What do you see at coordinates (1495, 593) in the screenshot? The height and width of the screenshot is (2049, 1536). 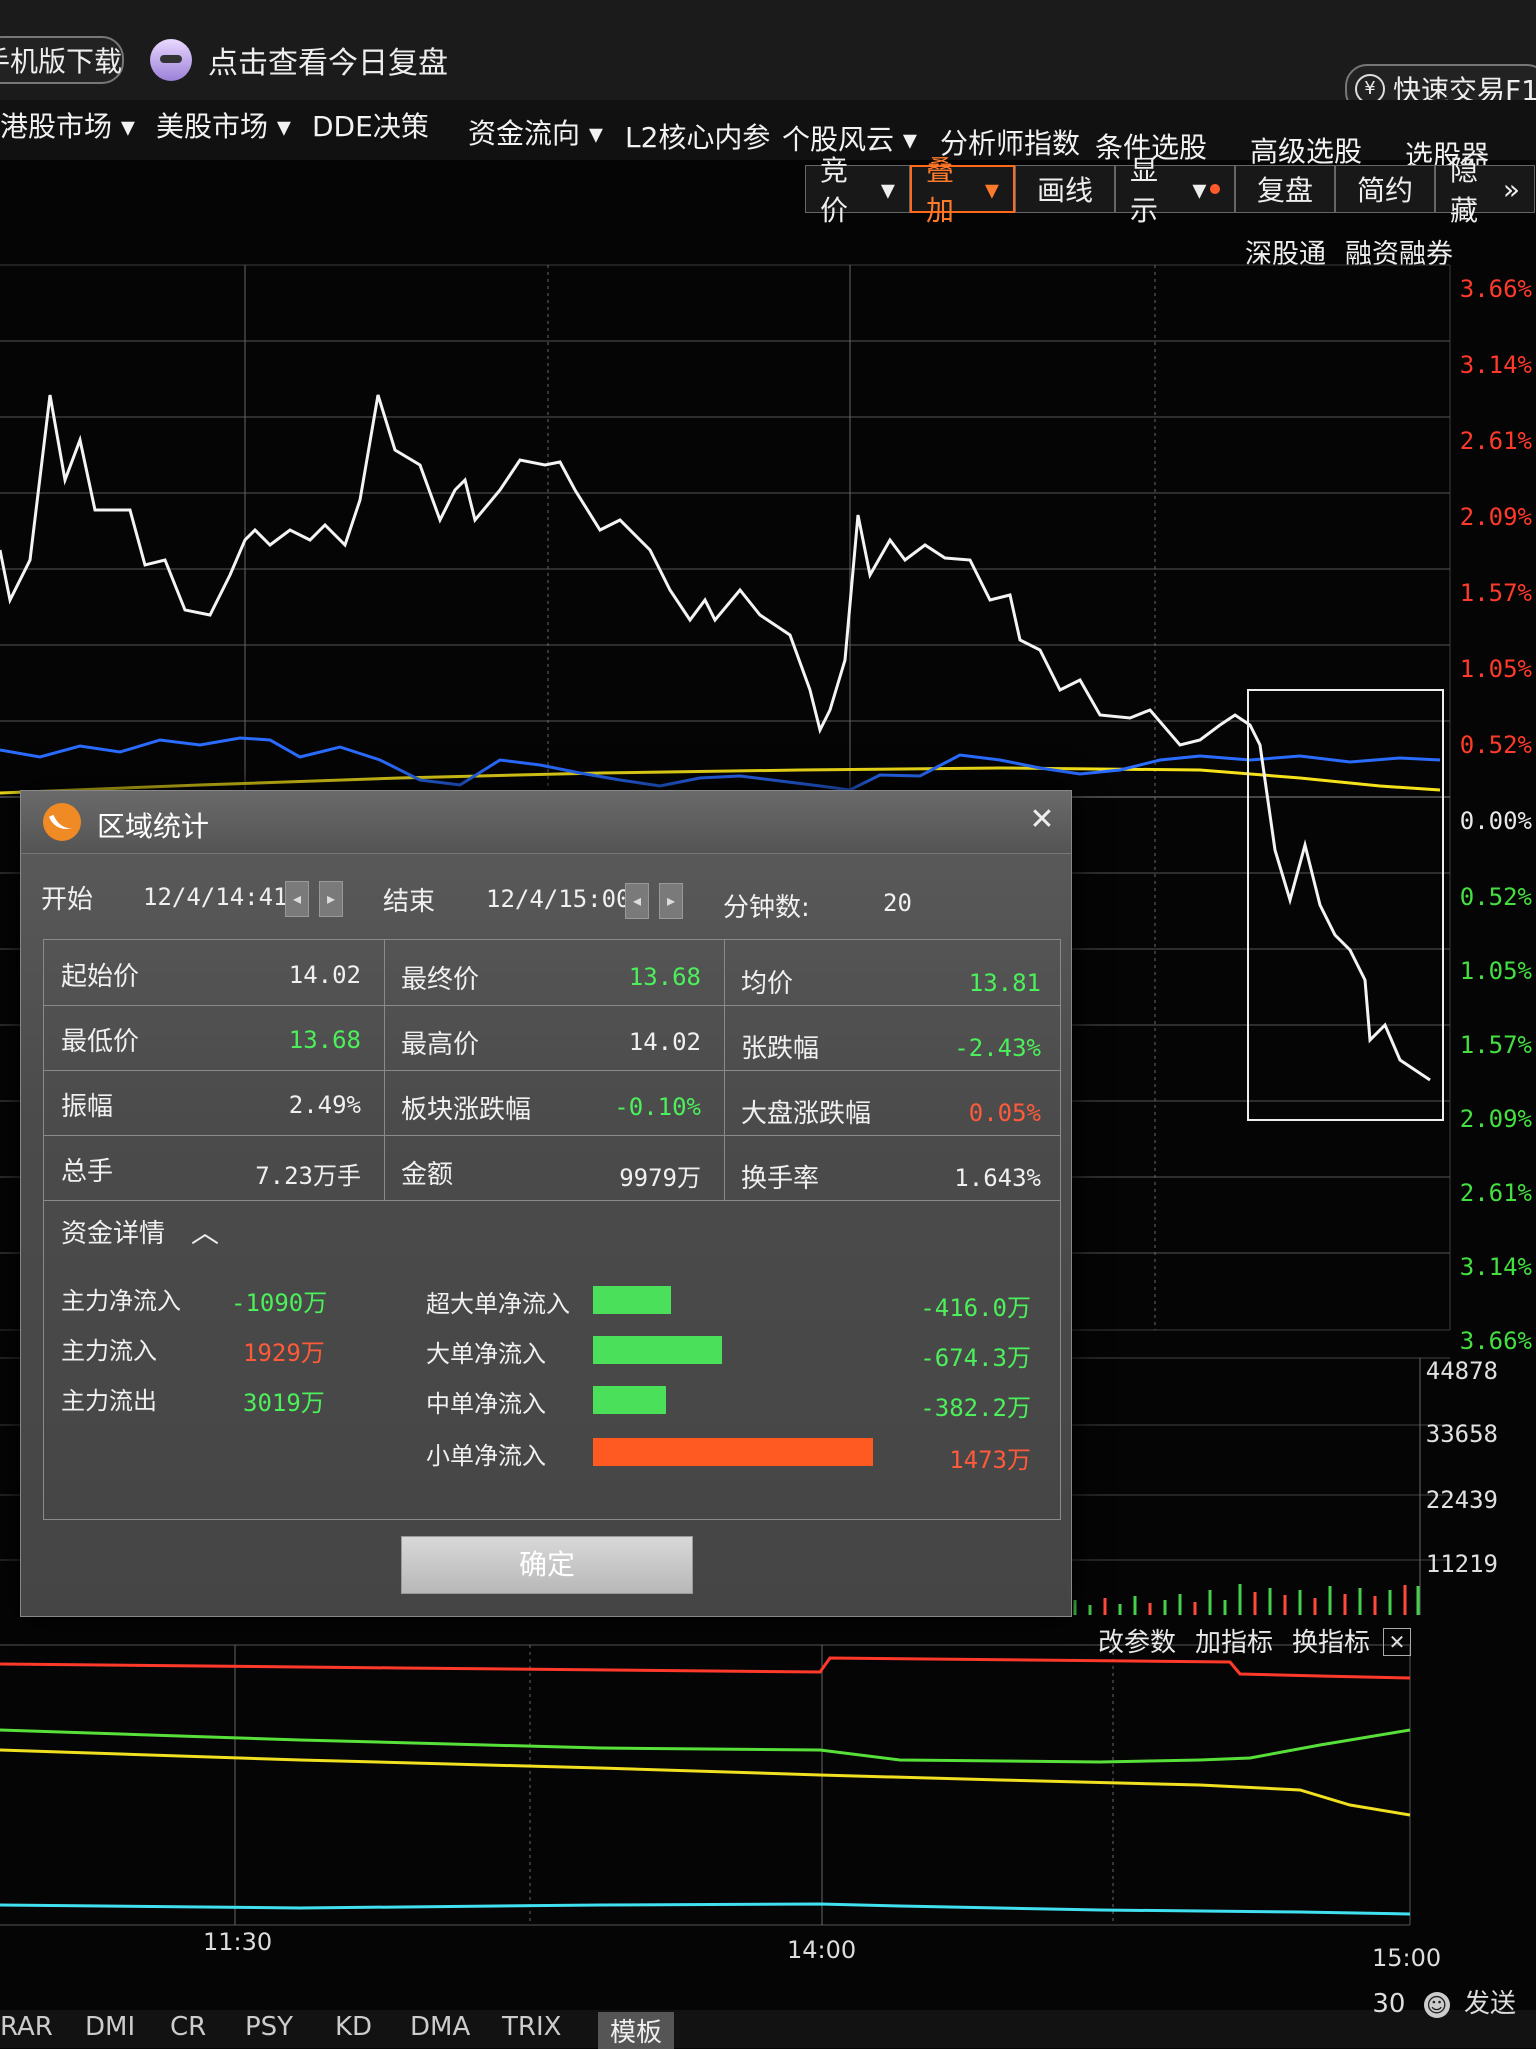 I see `price-axis-up-5: 1.57%` at bounding box center [1495, 593].